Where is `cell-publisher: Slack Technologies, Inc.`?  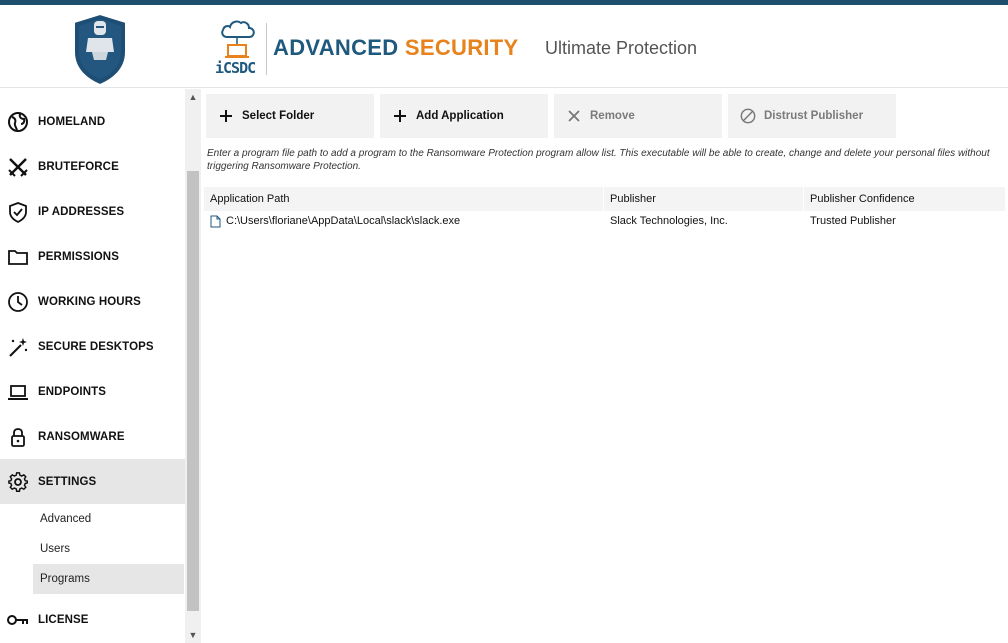 cell-publisher: Slack Technologies, Inc. is located at coordinates (669, 221).